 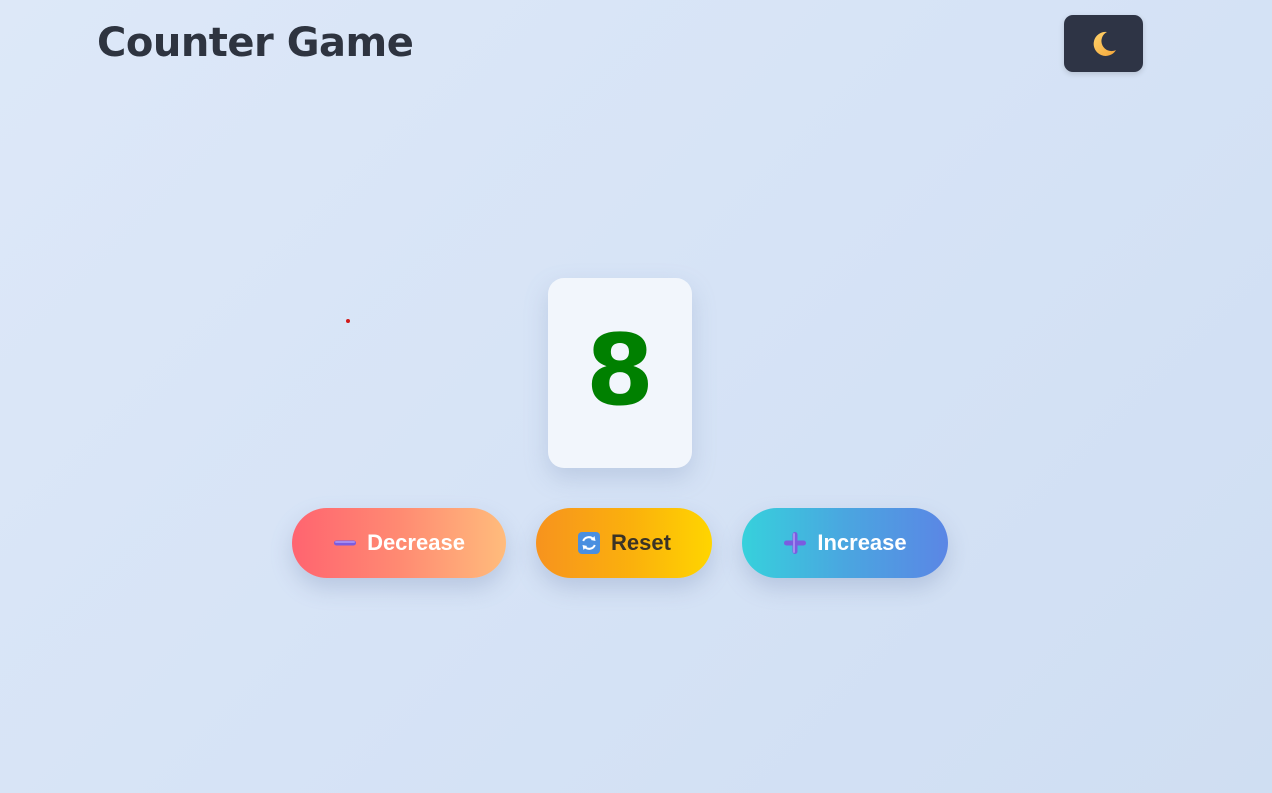 What do you see at coordinates (795, 543) in the screenshot?
I see `plus-icon` at bounding box center [795, 543].